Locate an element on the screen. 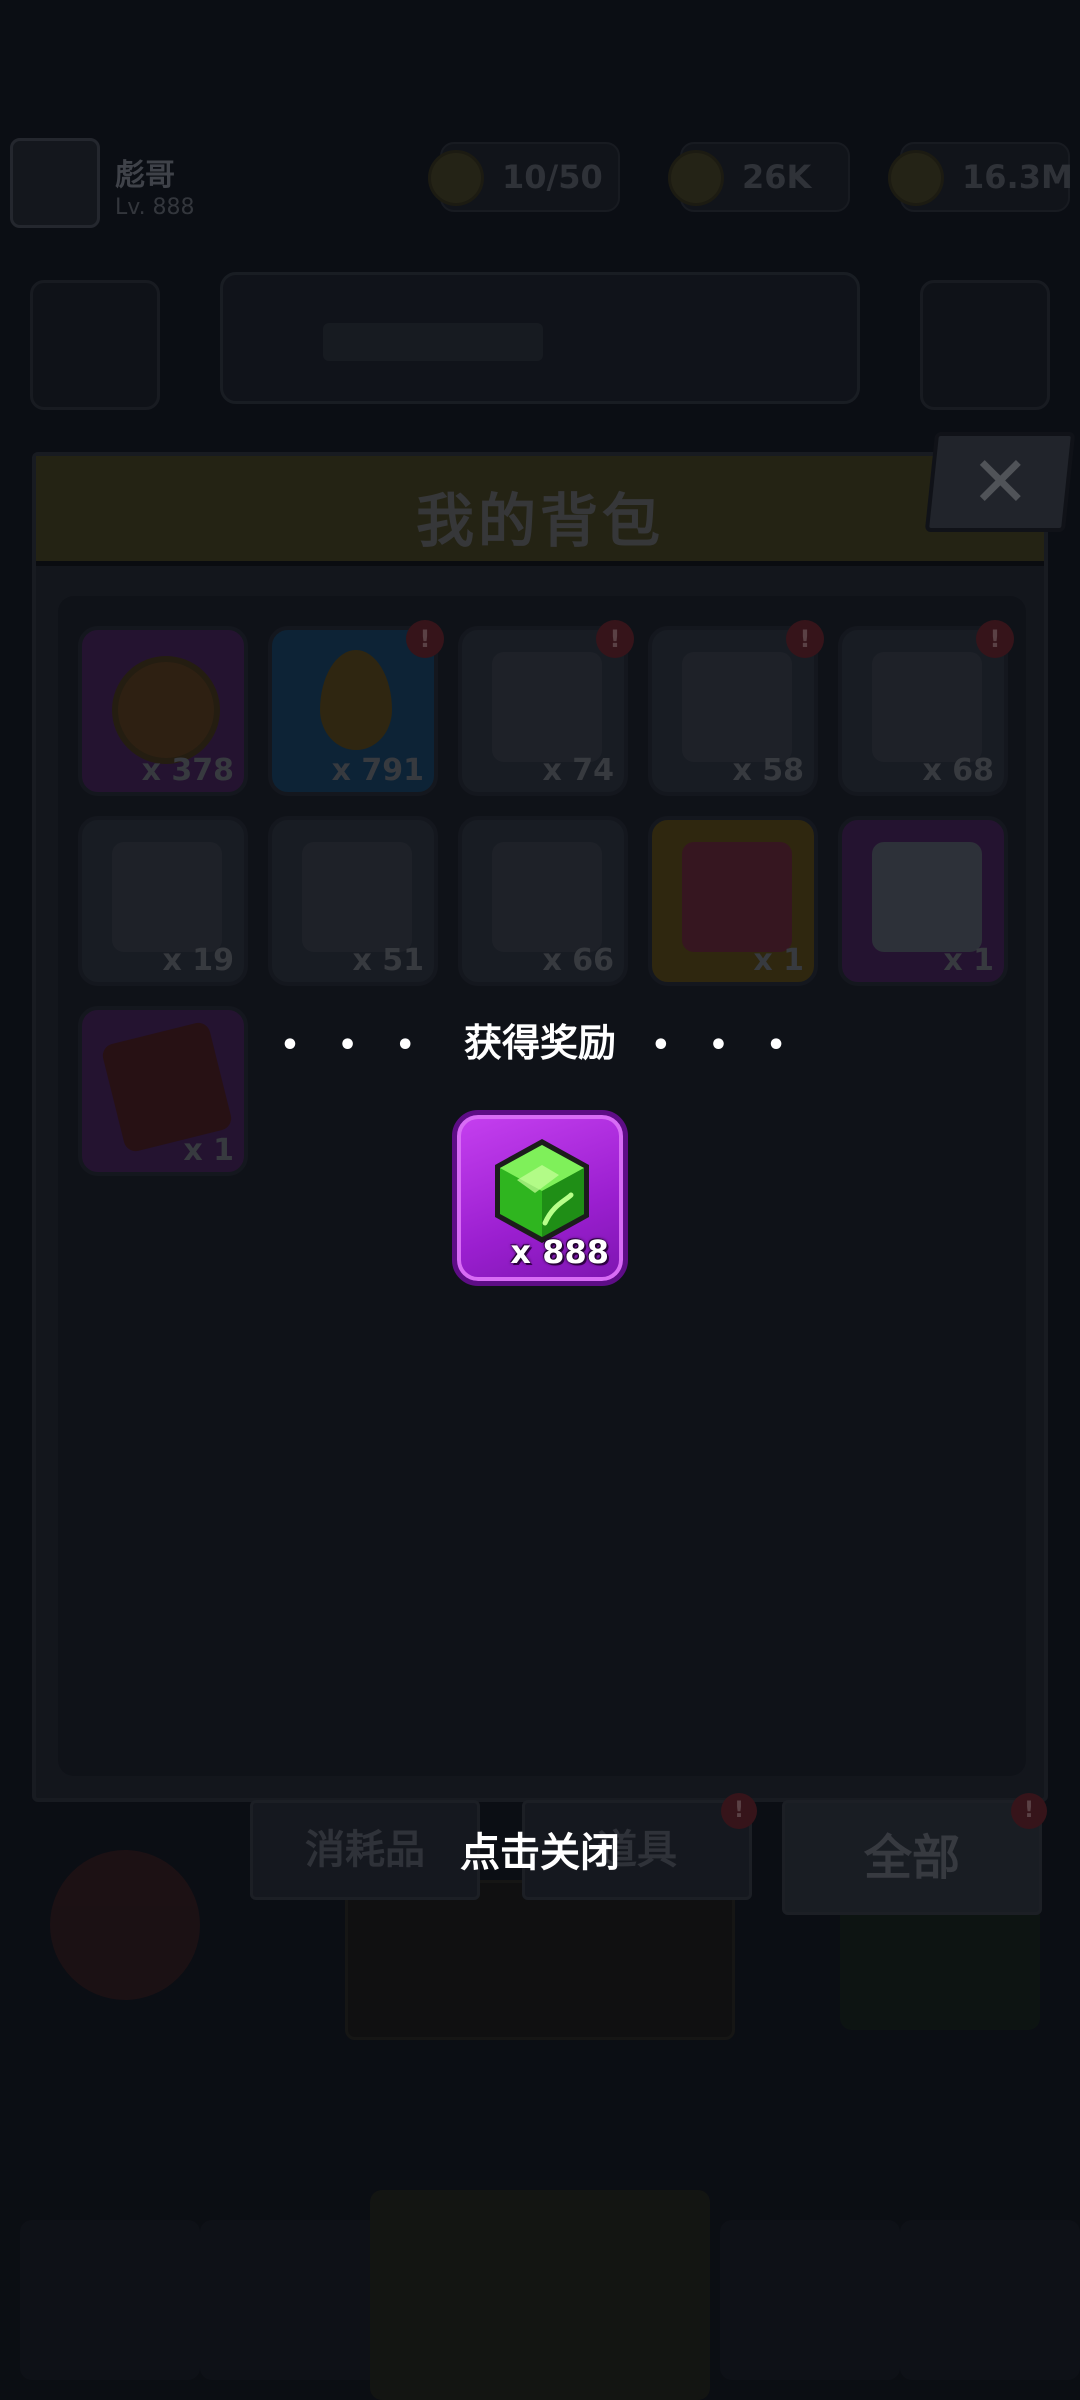  inventory-slot: x 74 ! is located at coordinates (546, 708).